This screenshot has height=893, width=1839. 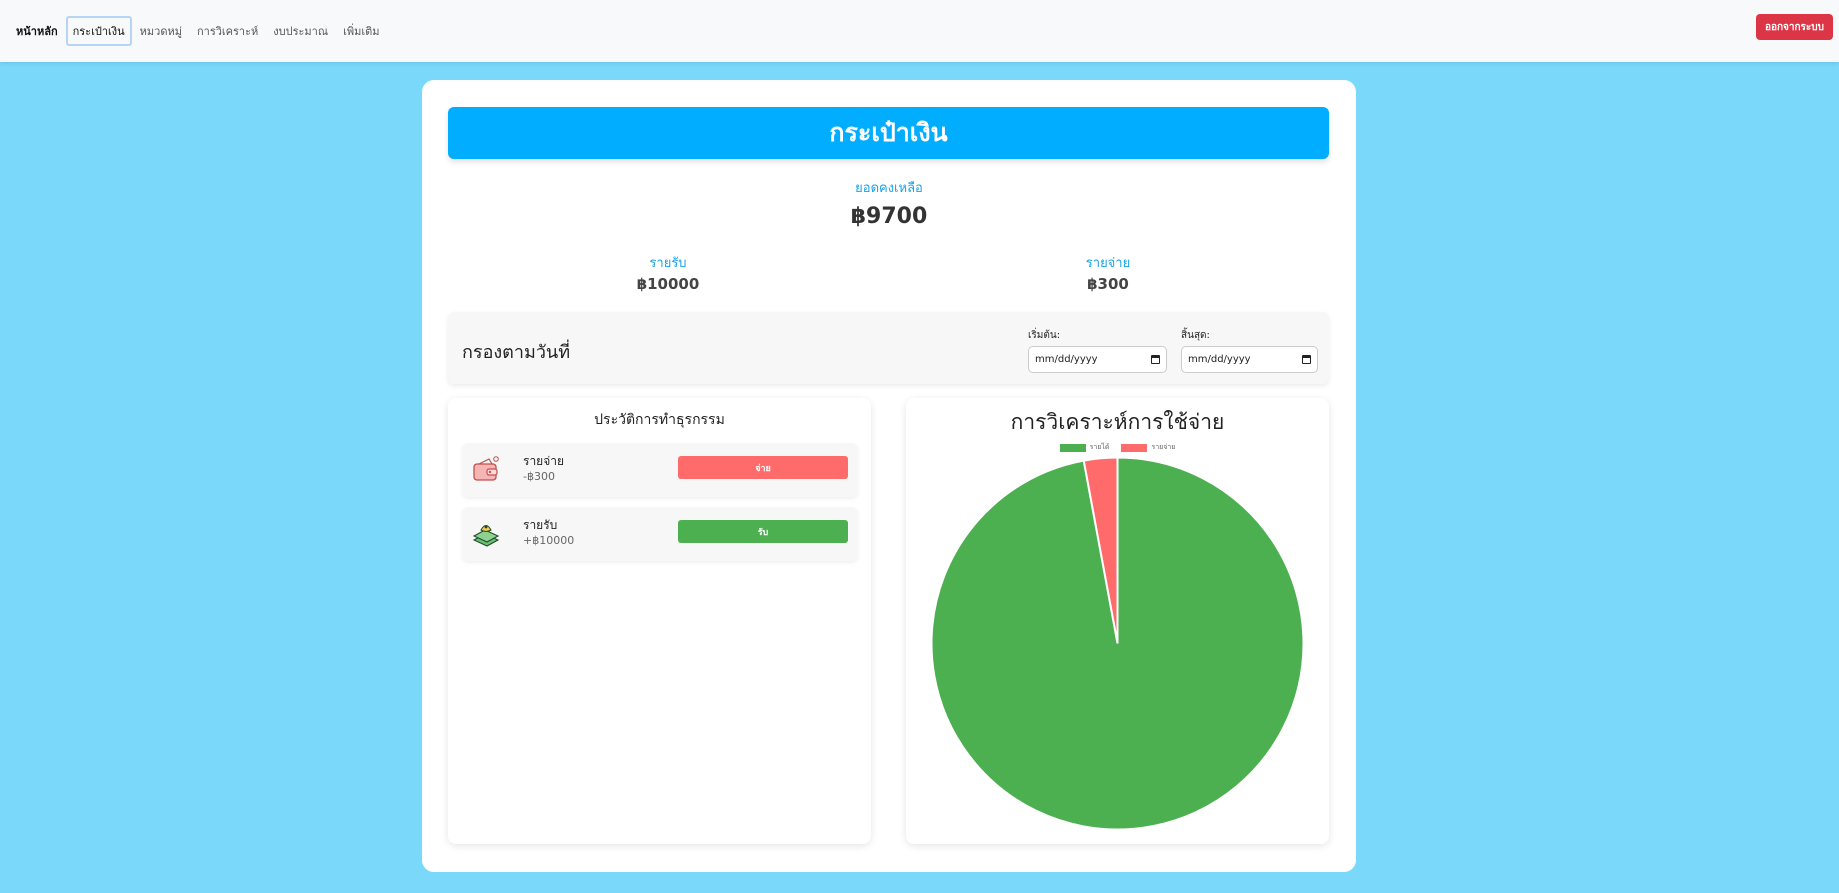 I want to click on end-date-placeholder: mm/dd/yyyy, so click(x=1219, y=359).